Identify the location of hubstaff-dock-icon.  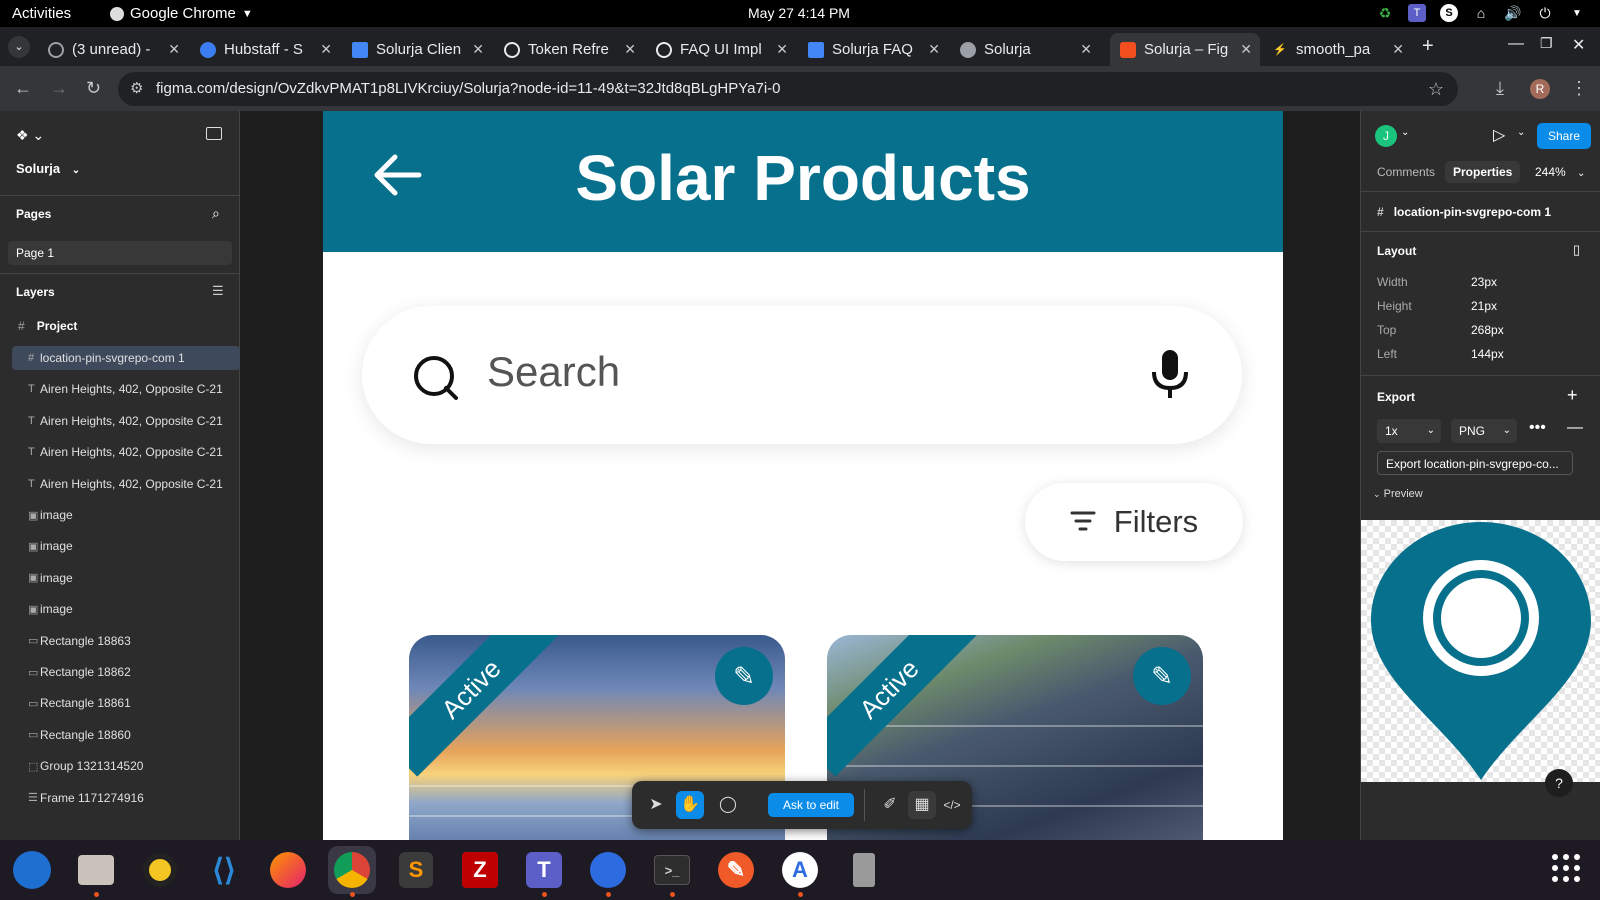
(608, 871).